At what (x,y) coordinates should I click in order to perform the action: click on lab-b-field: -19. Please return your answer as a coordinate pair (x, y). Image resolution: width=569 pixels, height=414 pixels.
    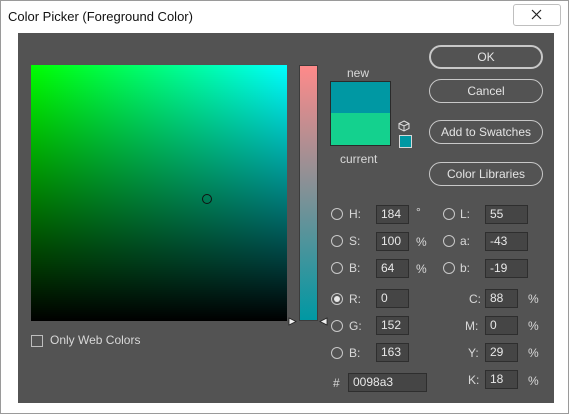
    Looking at the image, I should click on (506, 268).